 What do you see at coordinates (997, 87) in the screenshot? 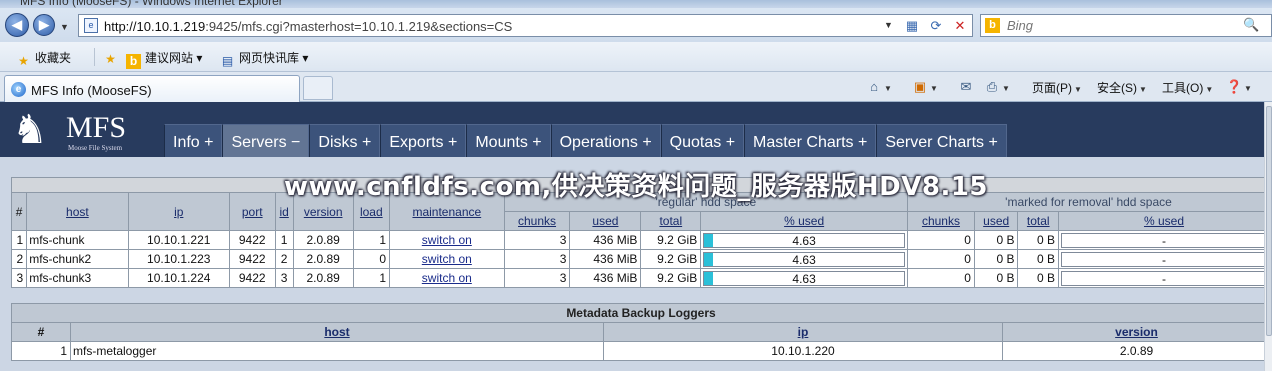
I see `print-button: ⎙ ▼` at bounding box center [997, 87].